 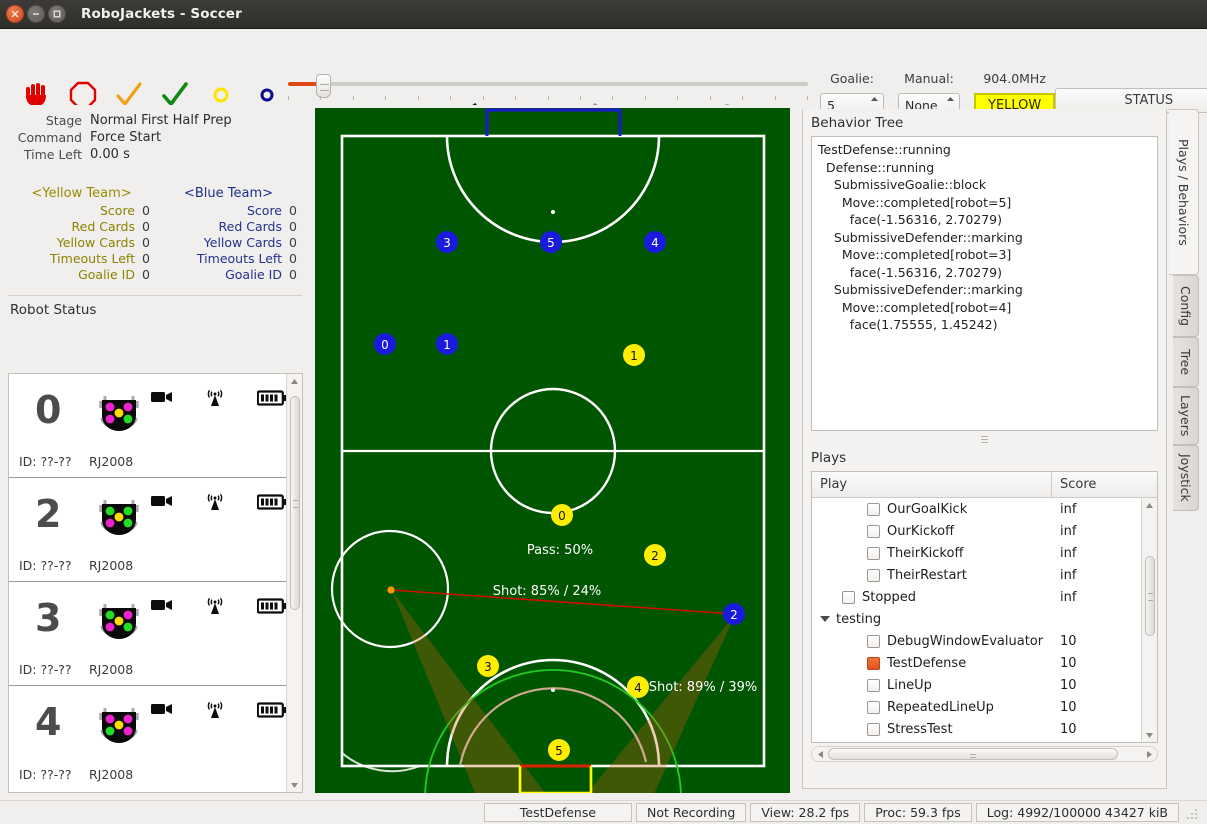 I want to click on play-row: OurKickoff inf, so click(x=976, y=531).